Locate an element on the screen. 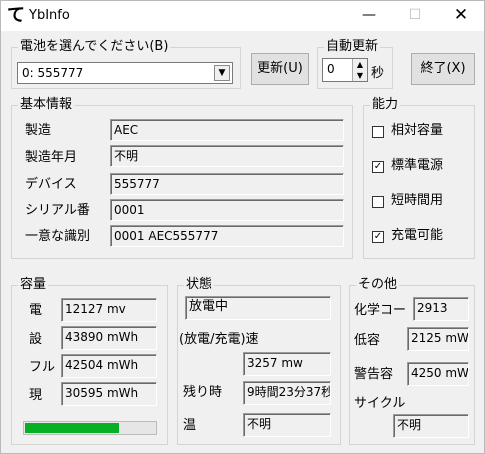  chevron-down-icon: ▼ is located at coordinates (222, 73).